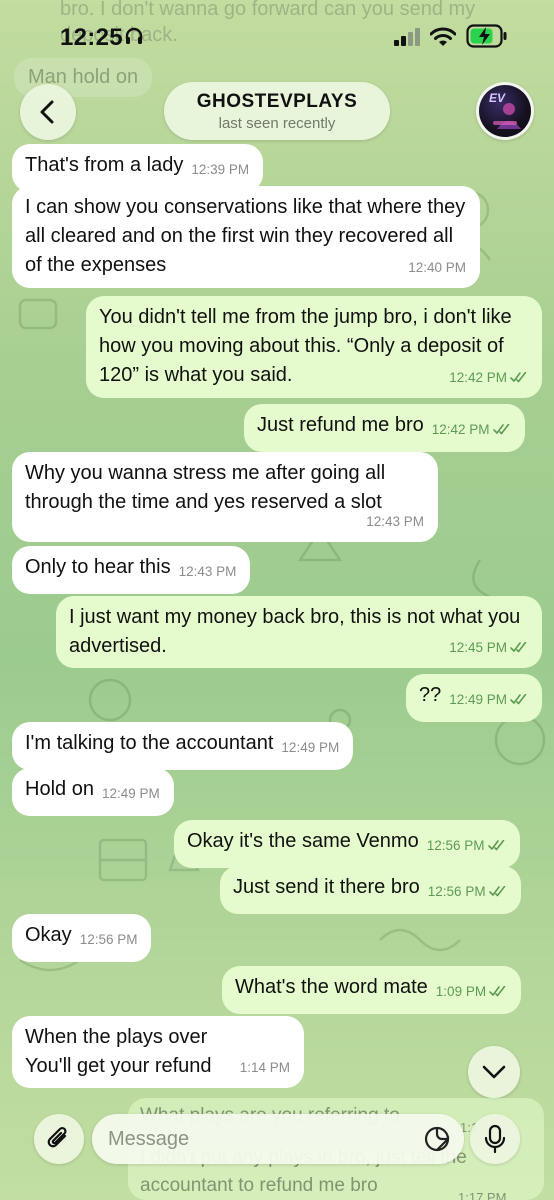  Describe the element at coordinates (331, 987) in the screenshot. I see `message-text: What's the word mate` at that location.